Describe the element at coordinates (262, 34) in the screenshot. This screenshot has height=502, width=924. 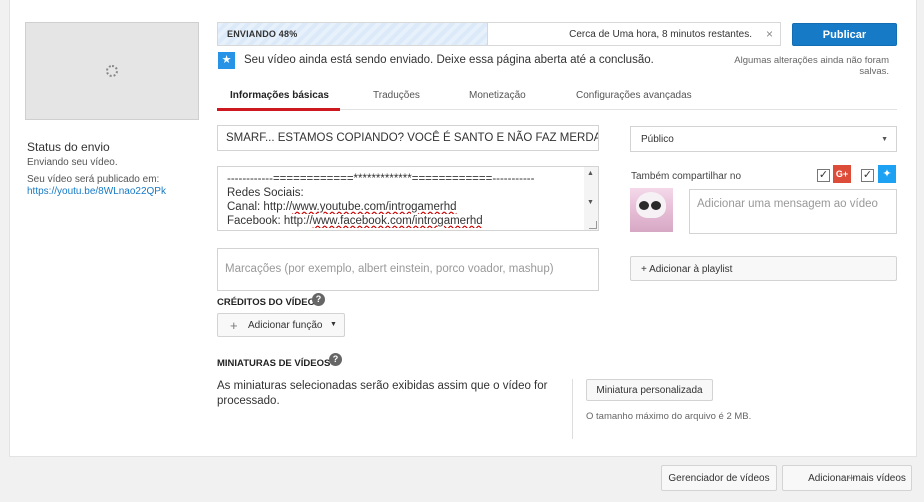
I see `upload-progress-label: ENVIANDO 48%` at that location.